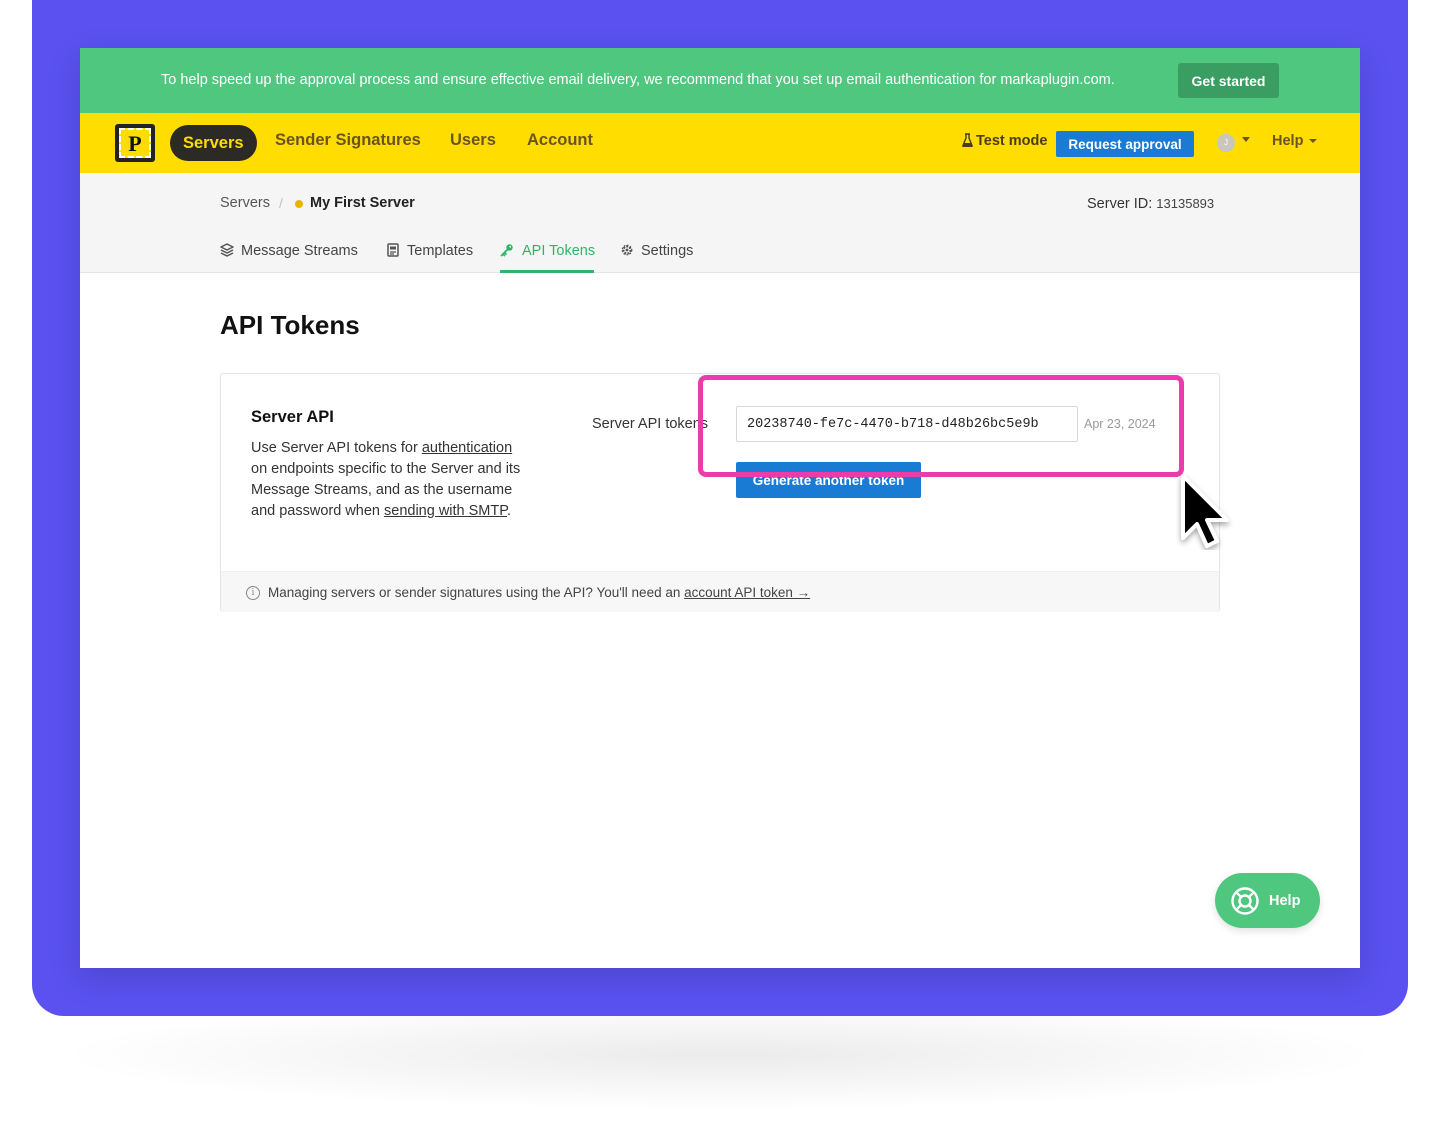 This screenshot has width=1440, height=1148. I want to click on tab-label: Message Streams, so click(299, 251).